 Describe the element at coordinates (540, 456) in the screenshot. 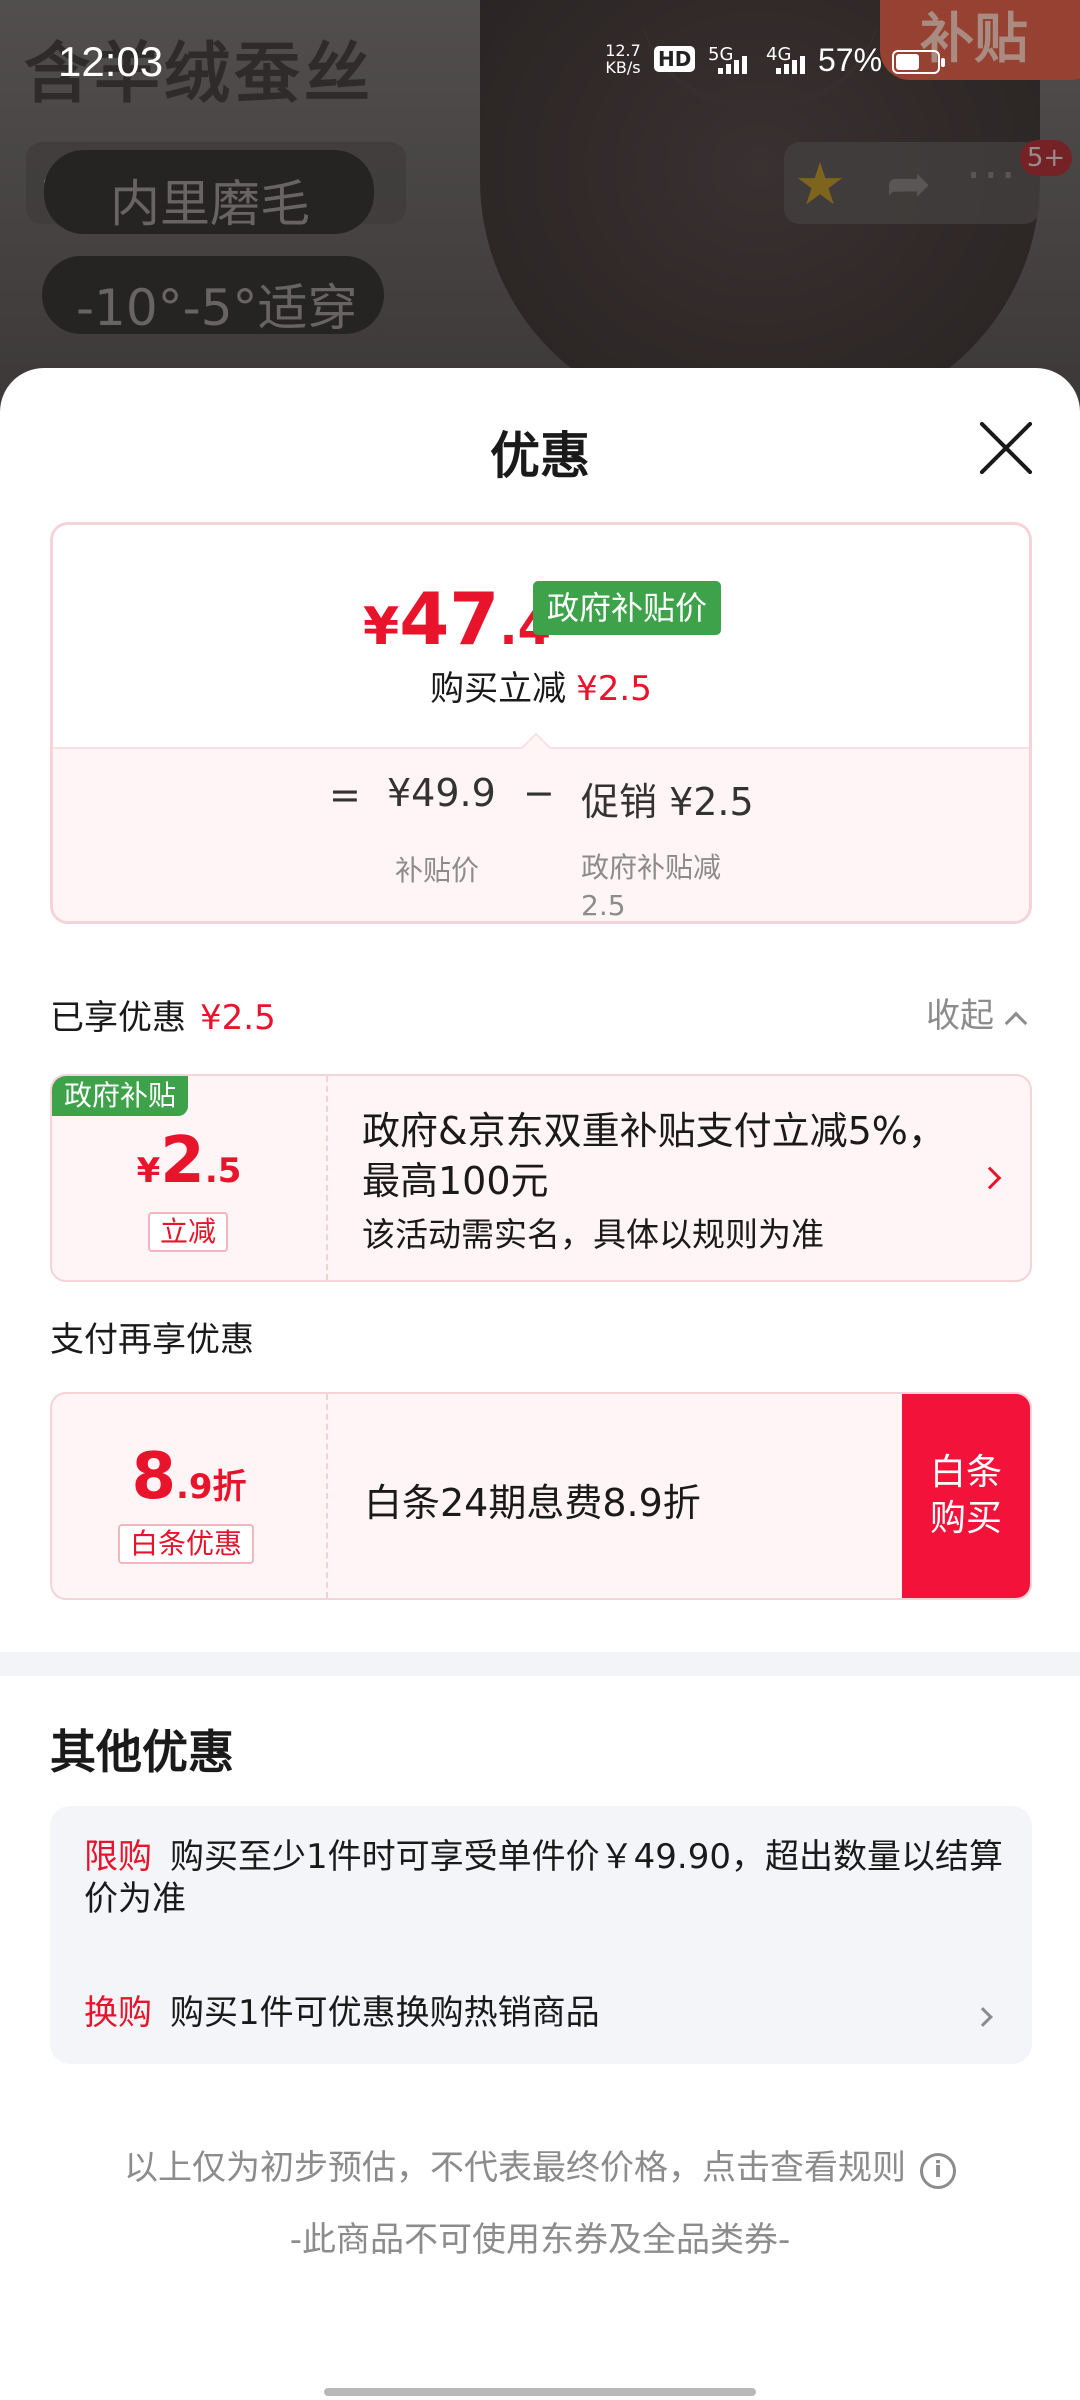

I see `sheet-title: 优惠` at that location.